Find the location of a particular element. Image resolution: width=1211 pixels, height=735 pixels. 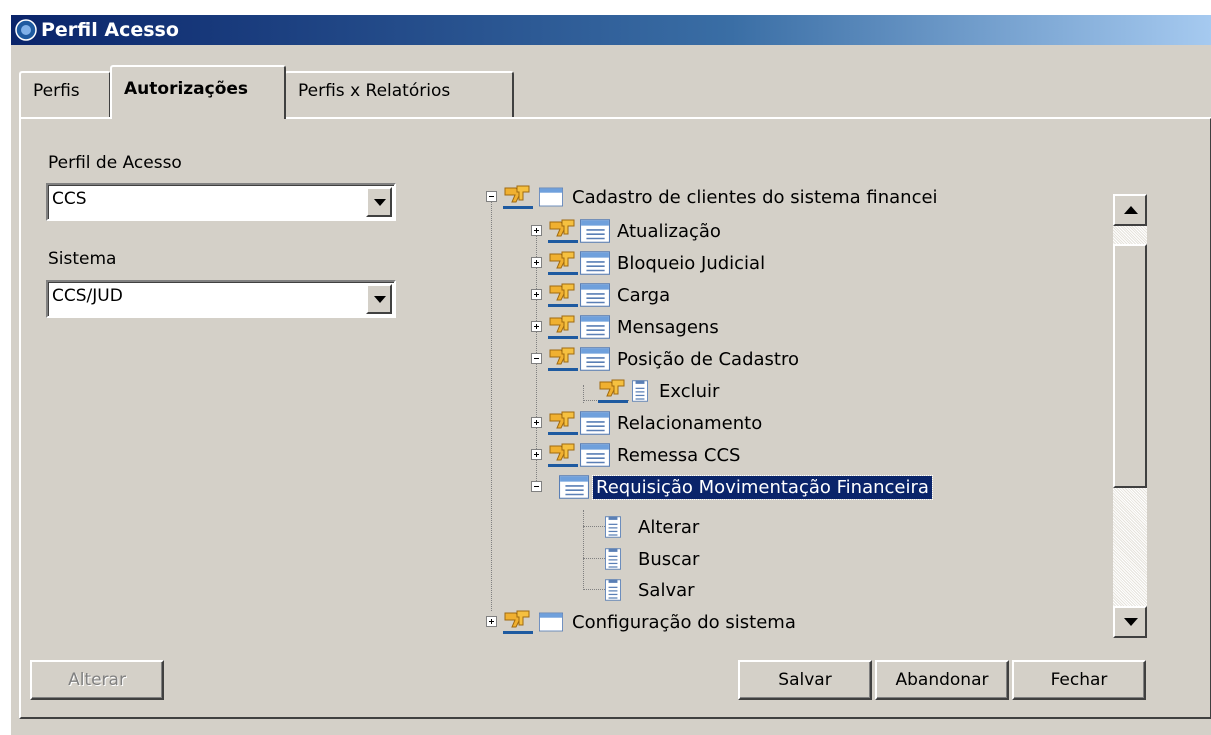

tab-autorizacoes: Autorizações is located at coordinates (198, 92).